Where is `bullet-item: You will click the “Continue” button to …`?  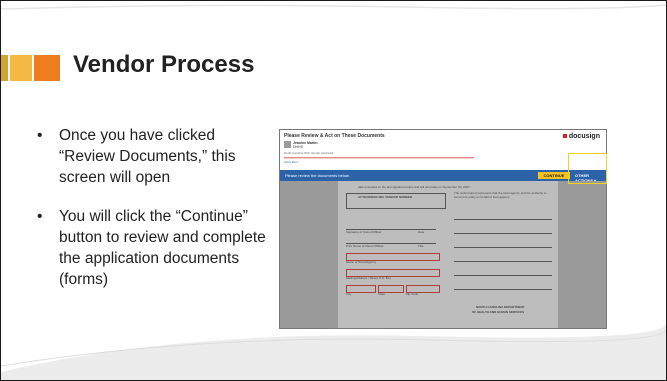 bullet-item: You will click the “Continue” button to … is located at coordinates (152, 248).